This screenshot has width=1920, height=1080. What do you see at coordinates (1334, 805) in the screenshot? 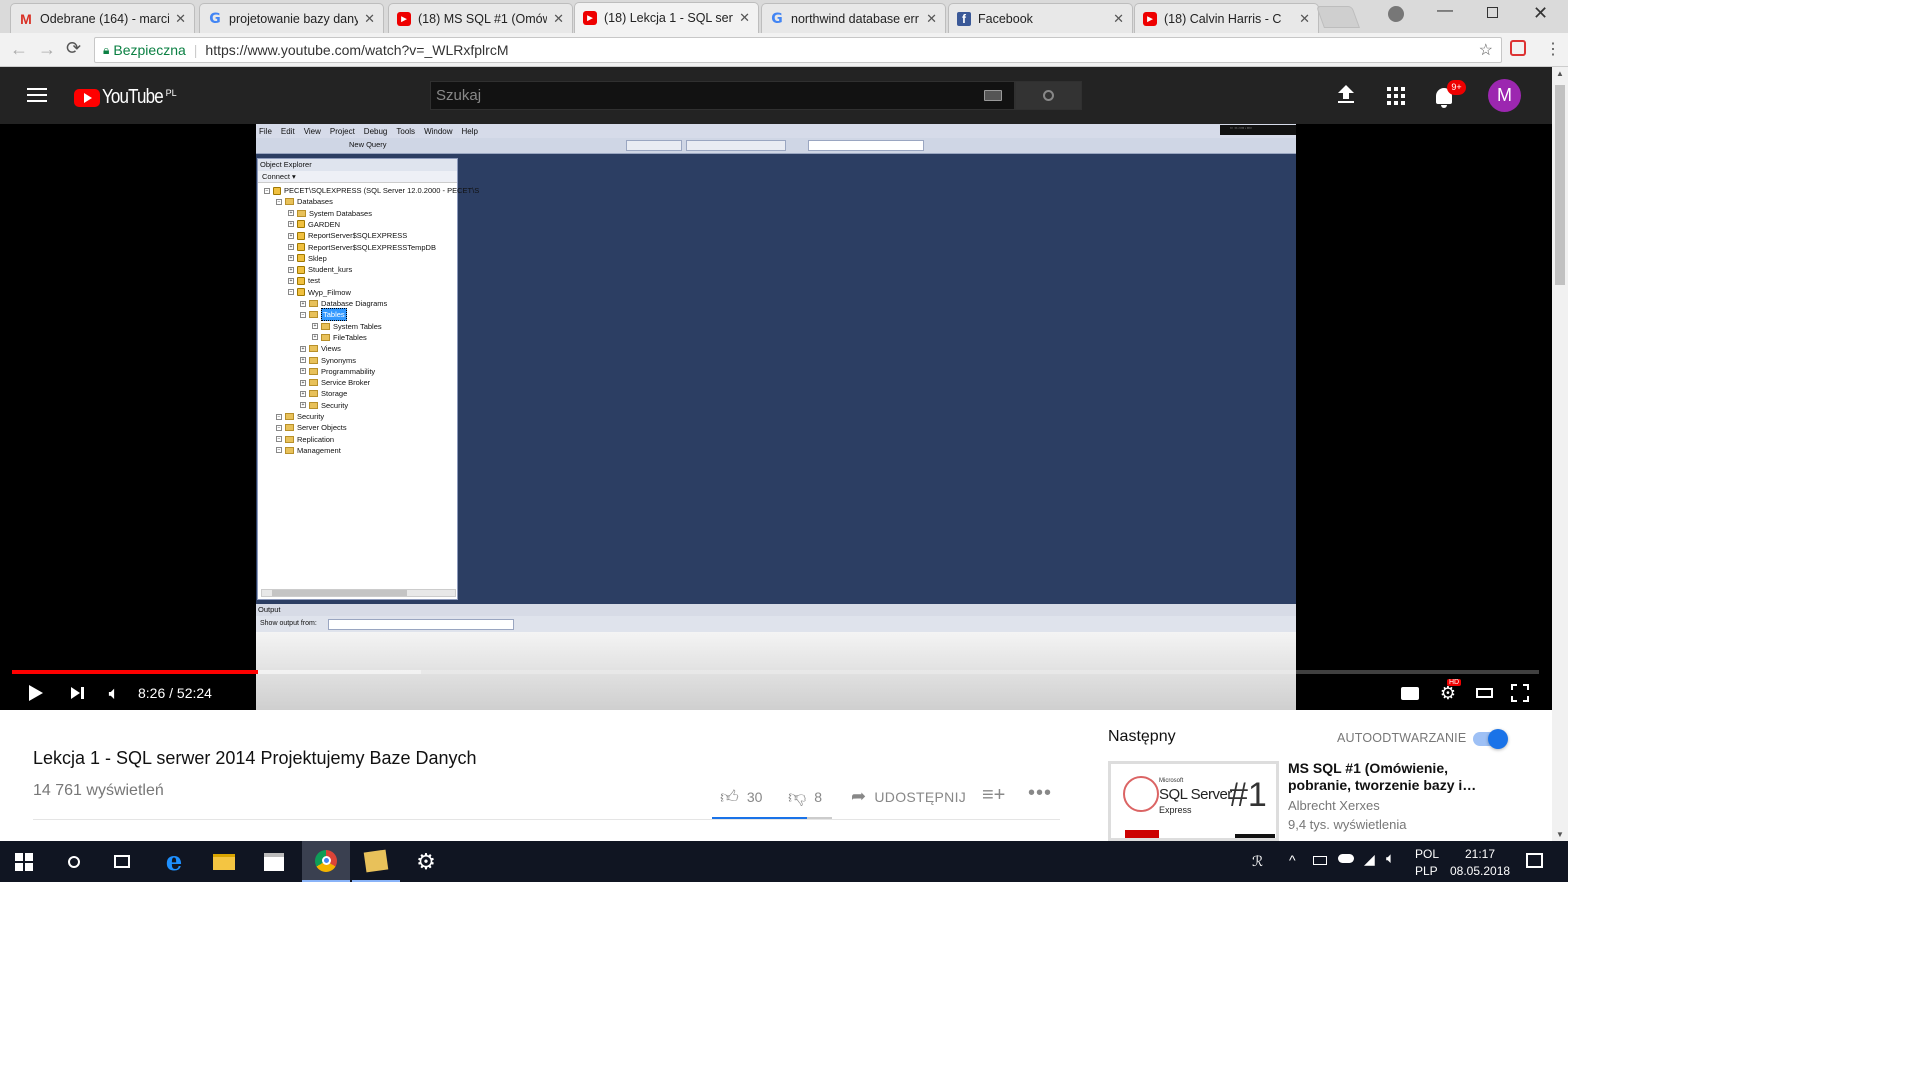
I see `next-video-channel: Albrecht Xerxes` at bounding box center [1334, 805].